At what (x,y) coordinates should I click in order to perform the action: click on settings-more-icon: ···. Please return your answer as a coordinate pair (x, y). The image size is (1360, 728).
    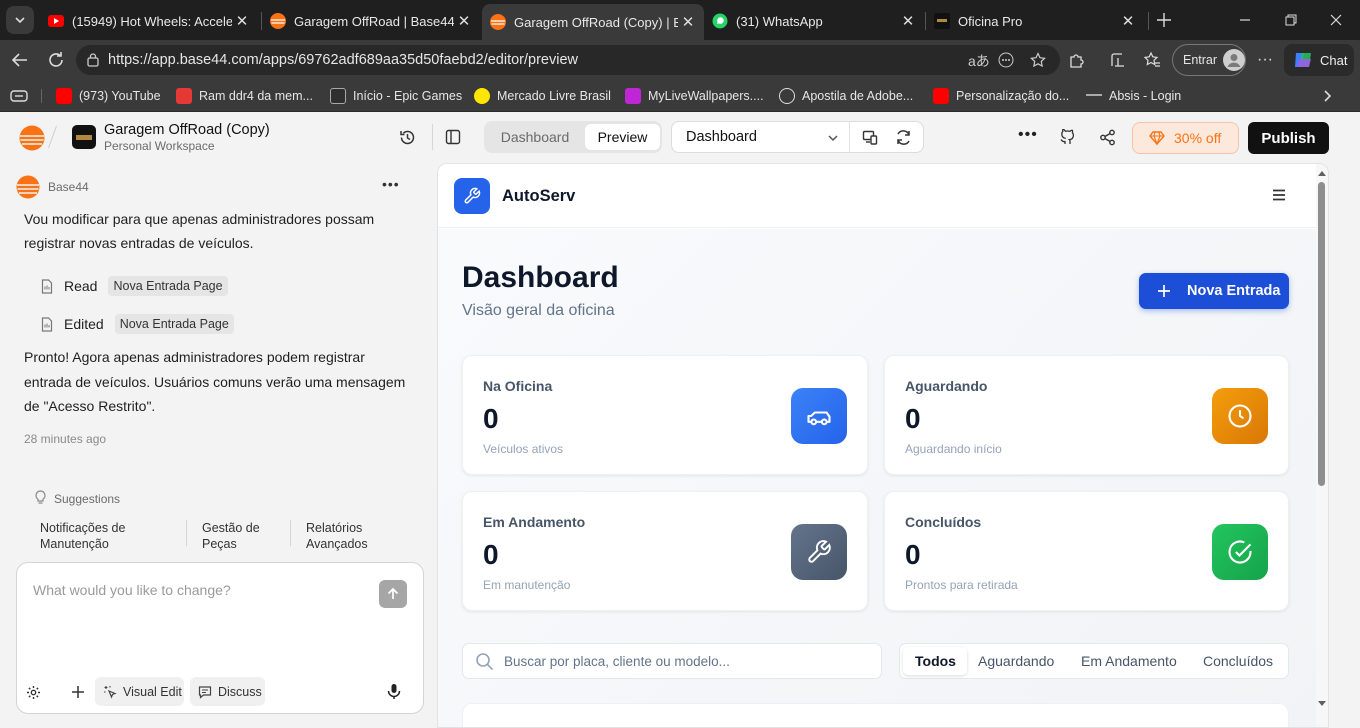
    Looking at the image, I should click on (1265, 60).